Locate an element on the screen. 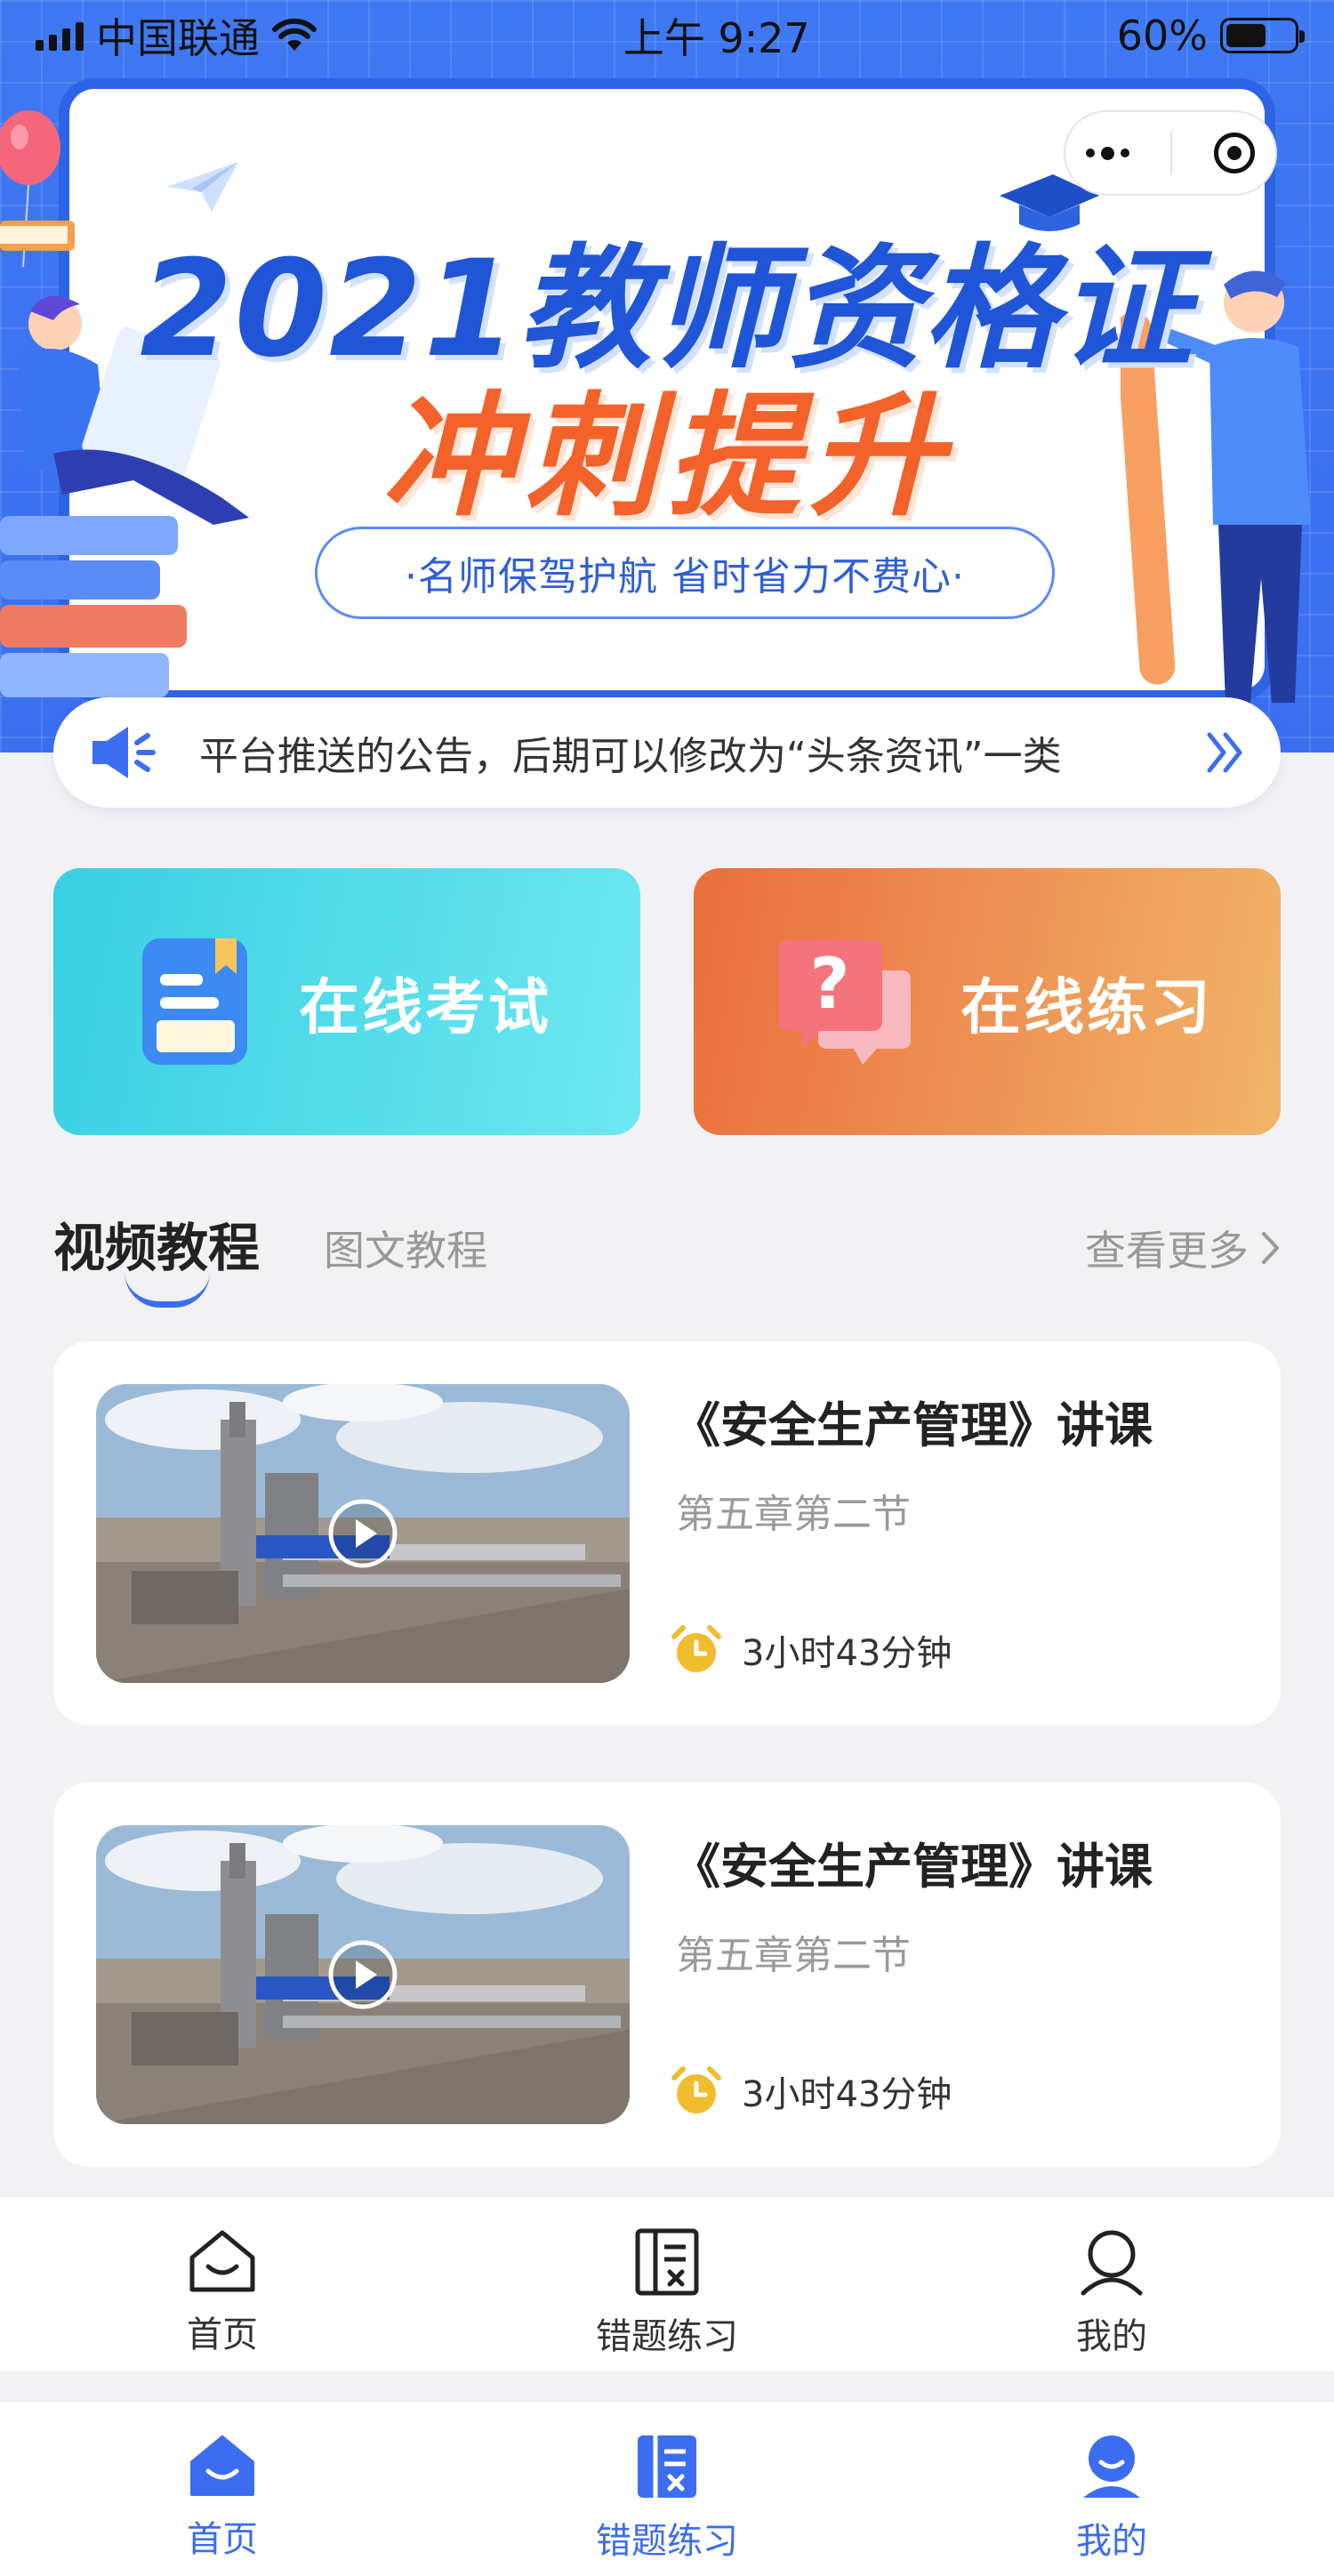  online-practice-button: ? 在线练习 is located at coordinates (987, 1001).